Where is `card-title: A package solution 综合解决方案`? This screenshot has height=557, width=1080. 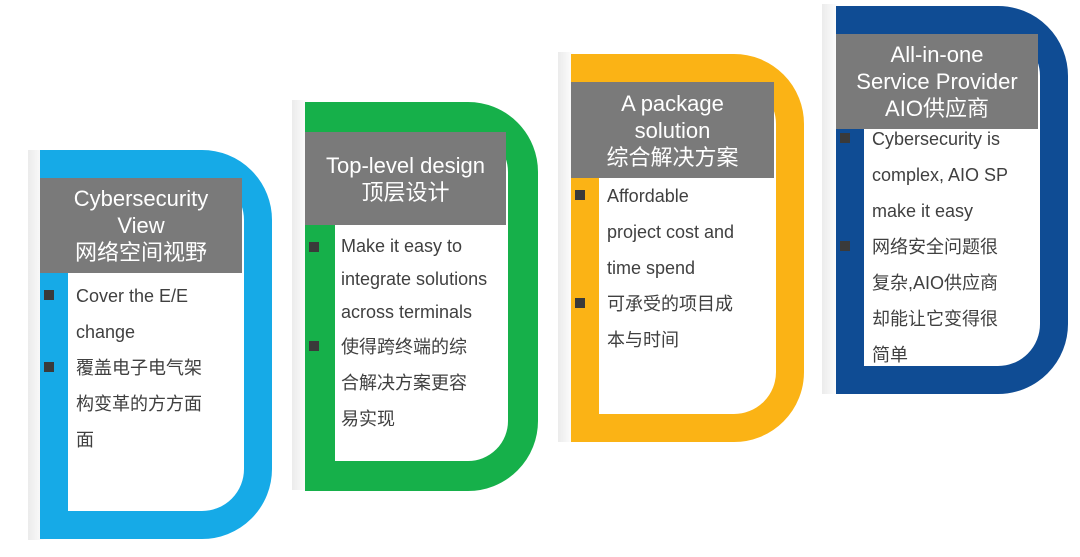 card-title: A package solution 综合解决方案 is located at coordinates (672, 130).